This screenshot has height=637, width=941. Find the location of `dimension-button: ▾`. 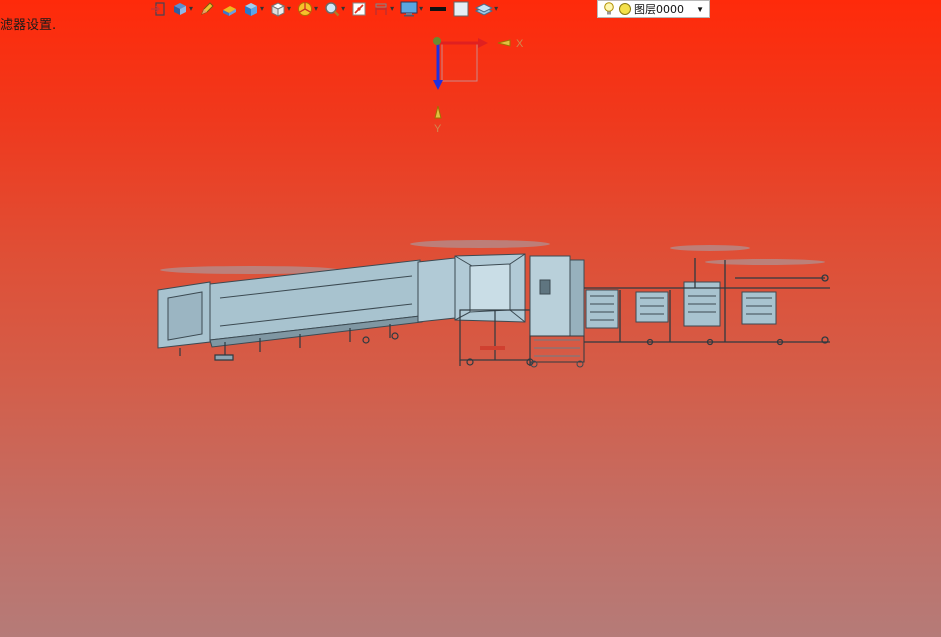

dimension-button: ▾ is located at coordinates (383, 9).